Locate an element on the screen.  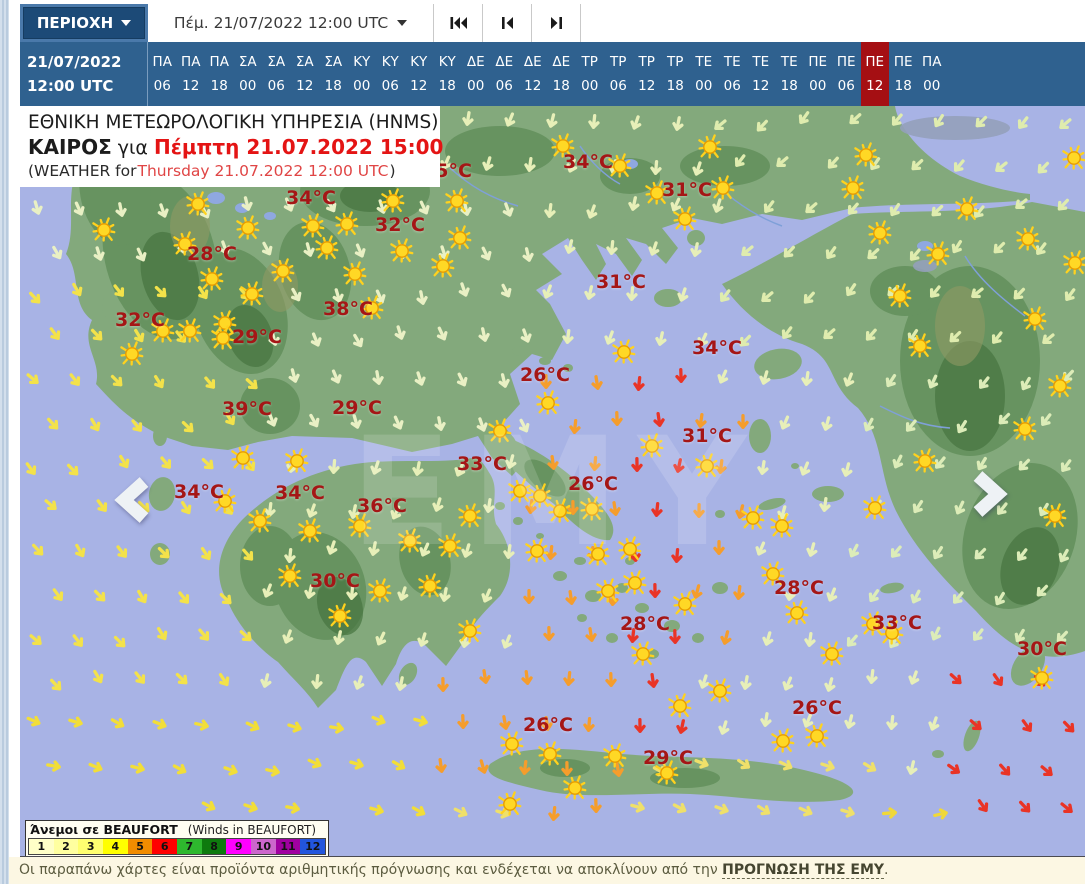
map-title-weather-word: ΚΑΙΡΟΣ is located at coordinates (70, 147).